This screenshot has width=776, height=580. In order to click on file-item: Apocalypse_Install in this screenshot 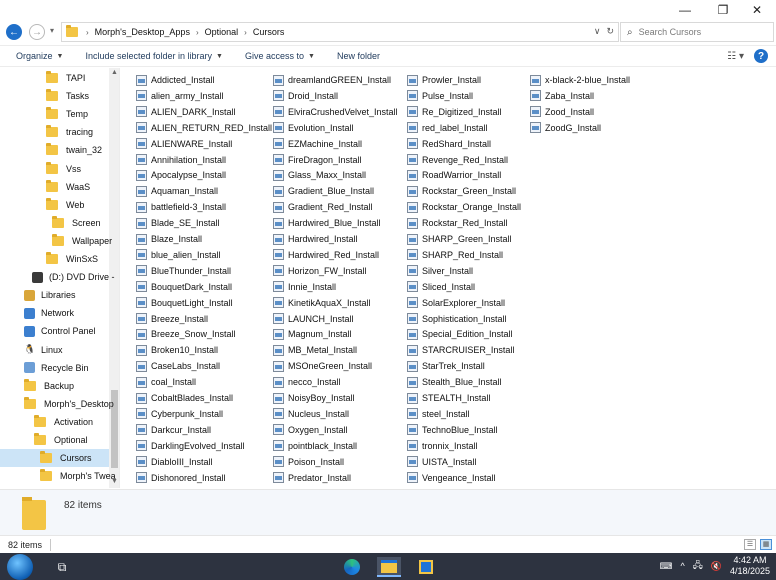, I will do `click(181, 175)`.